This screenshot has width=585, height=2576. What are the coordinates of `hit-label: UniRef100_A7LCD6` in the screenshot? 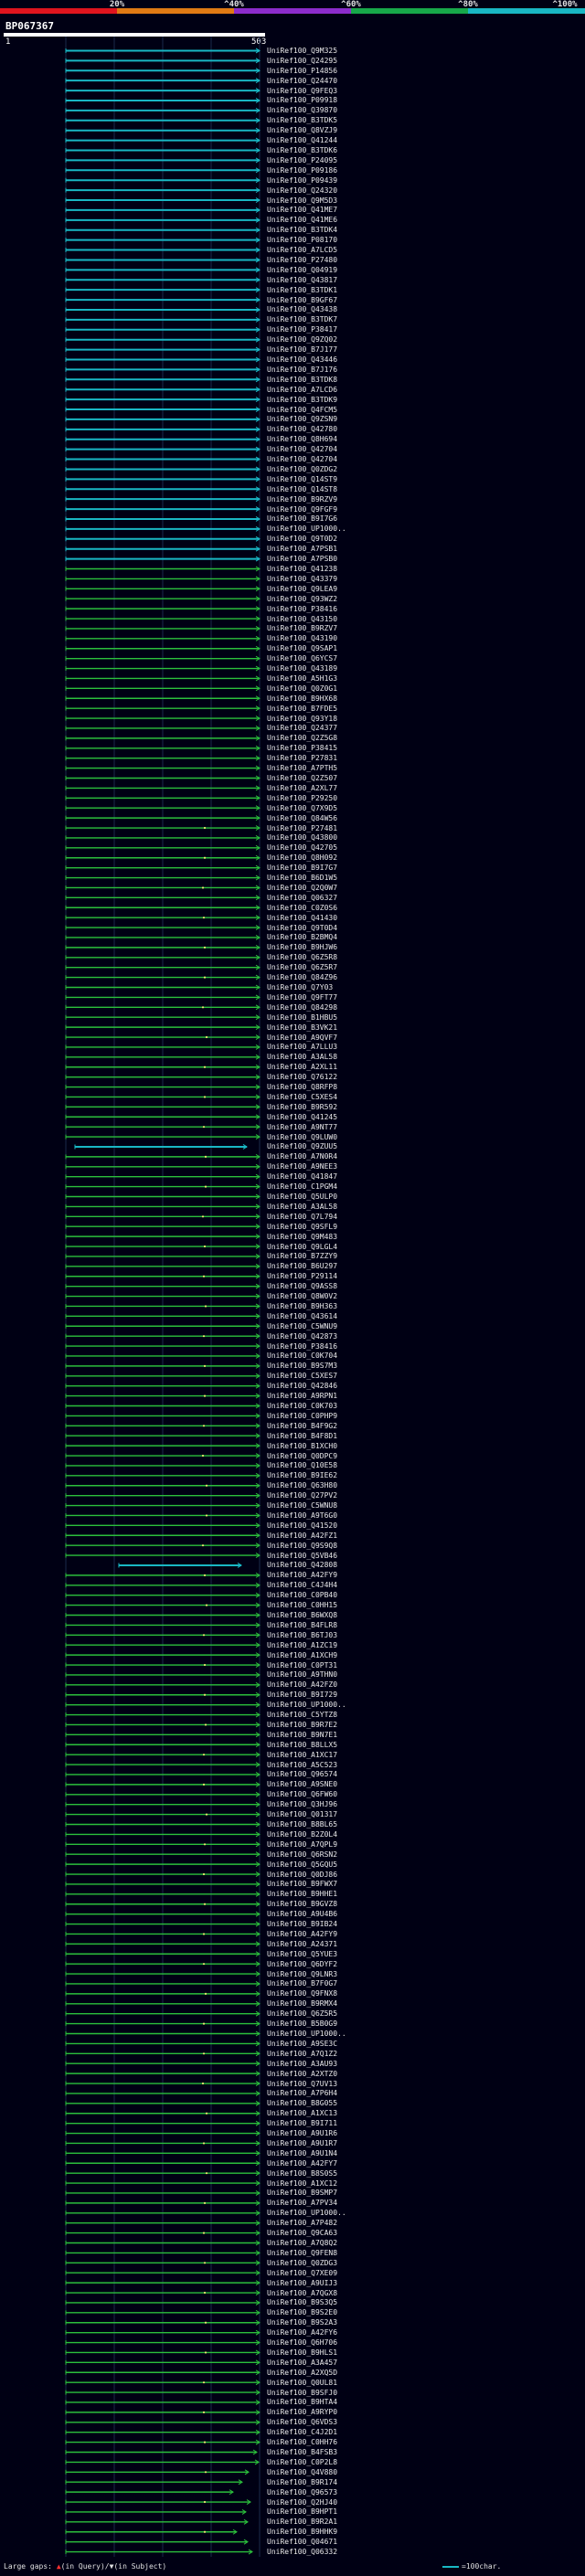 It's located at (302, 390).